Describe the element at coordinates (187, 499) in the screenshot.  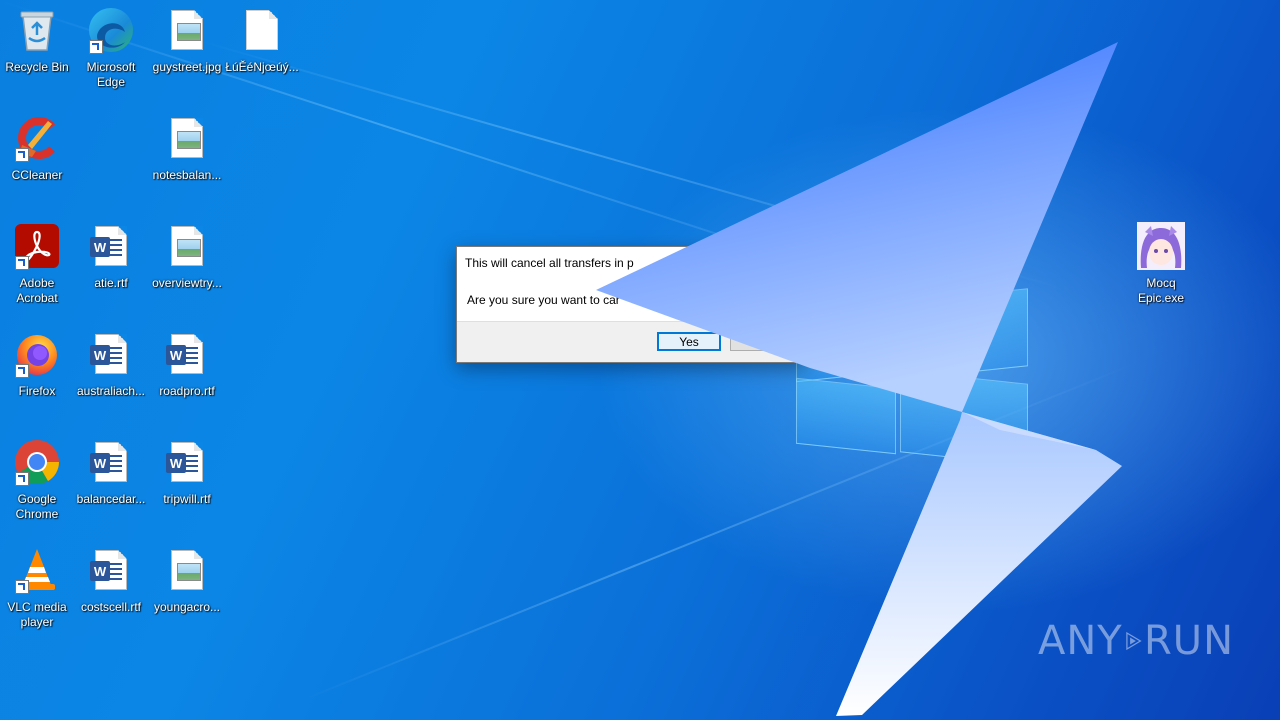
I see `icon-label: tripwill.rtf` at that location.